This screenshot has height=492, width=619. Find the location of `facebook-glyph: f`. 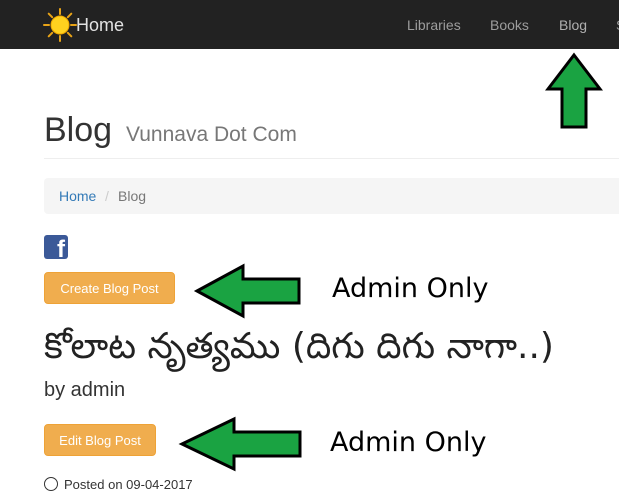

facebook-glyph: f is located at coordinates (61, 248).